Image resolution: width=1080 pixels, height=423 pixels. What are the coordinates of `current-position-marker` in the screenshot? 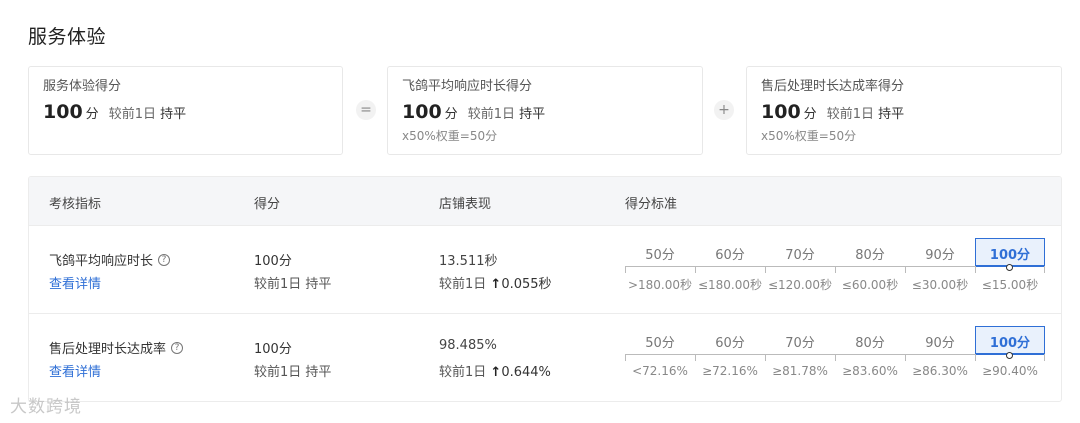 It's located at (1009, 267).